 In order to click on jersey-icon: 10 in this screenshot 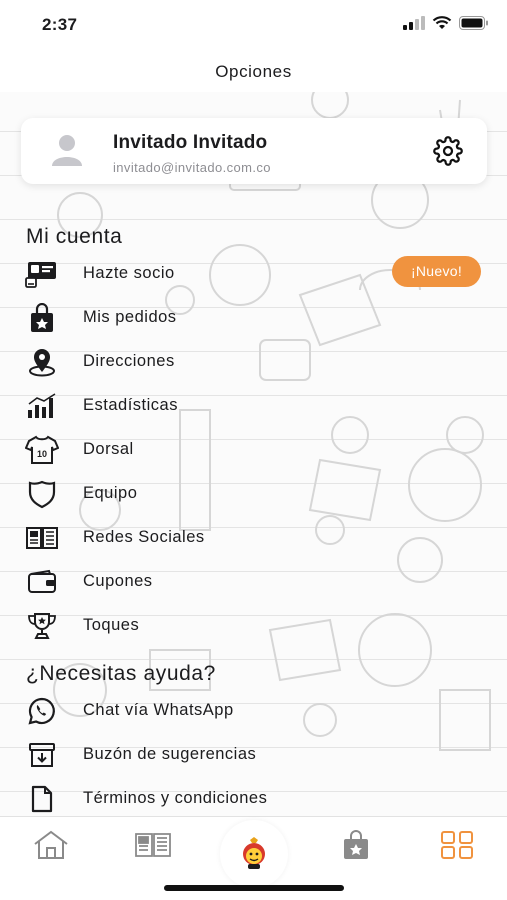, I will do `click(42, 450)`.